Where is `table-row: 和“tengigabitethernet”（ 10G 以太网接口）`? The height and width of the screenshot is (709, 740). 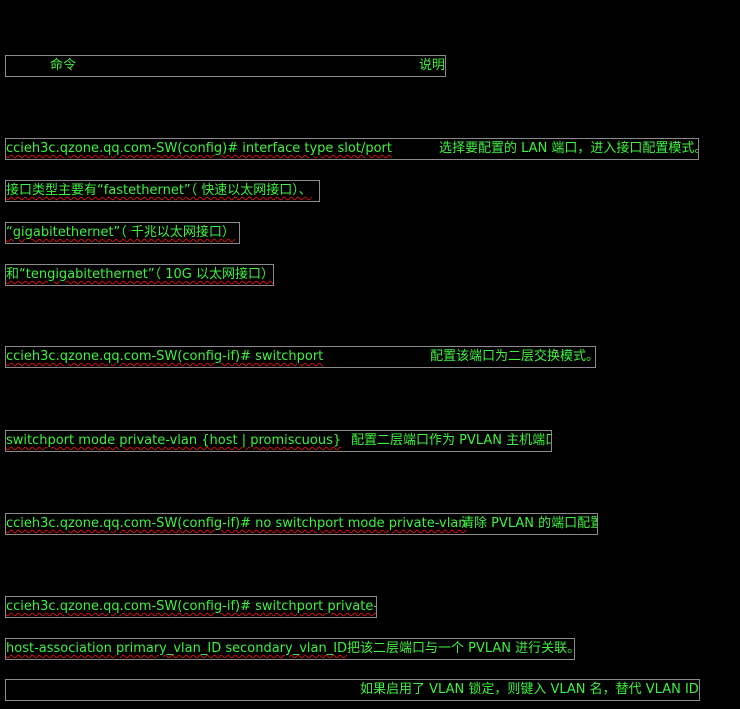
table-row: 和“tengigabitethernet”（ 10G 以太网接口） is located at coordinates (139, 275).